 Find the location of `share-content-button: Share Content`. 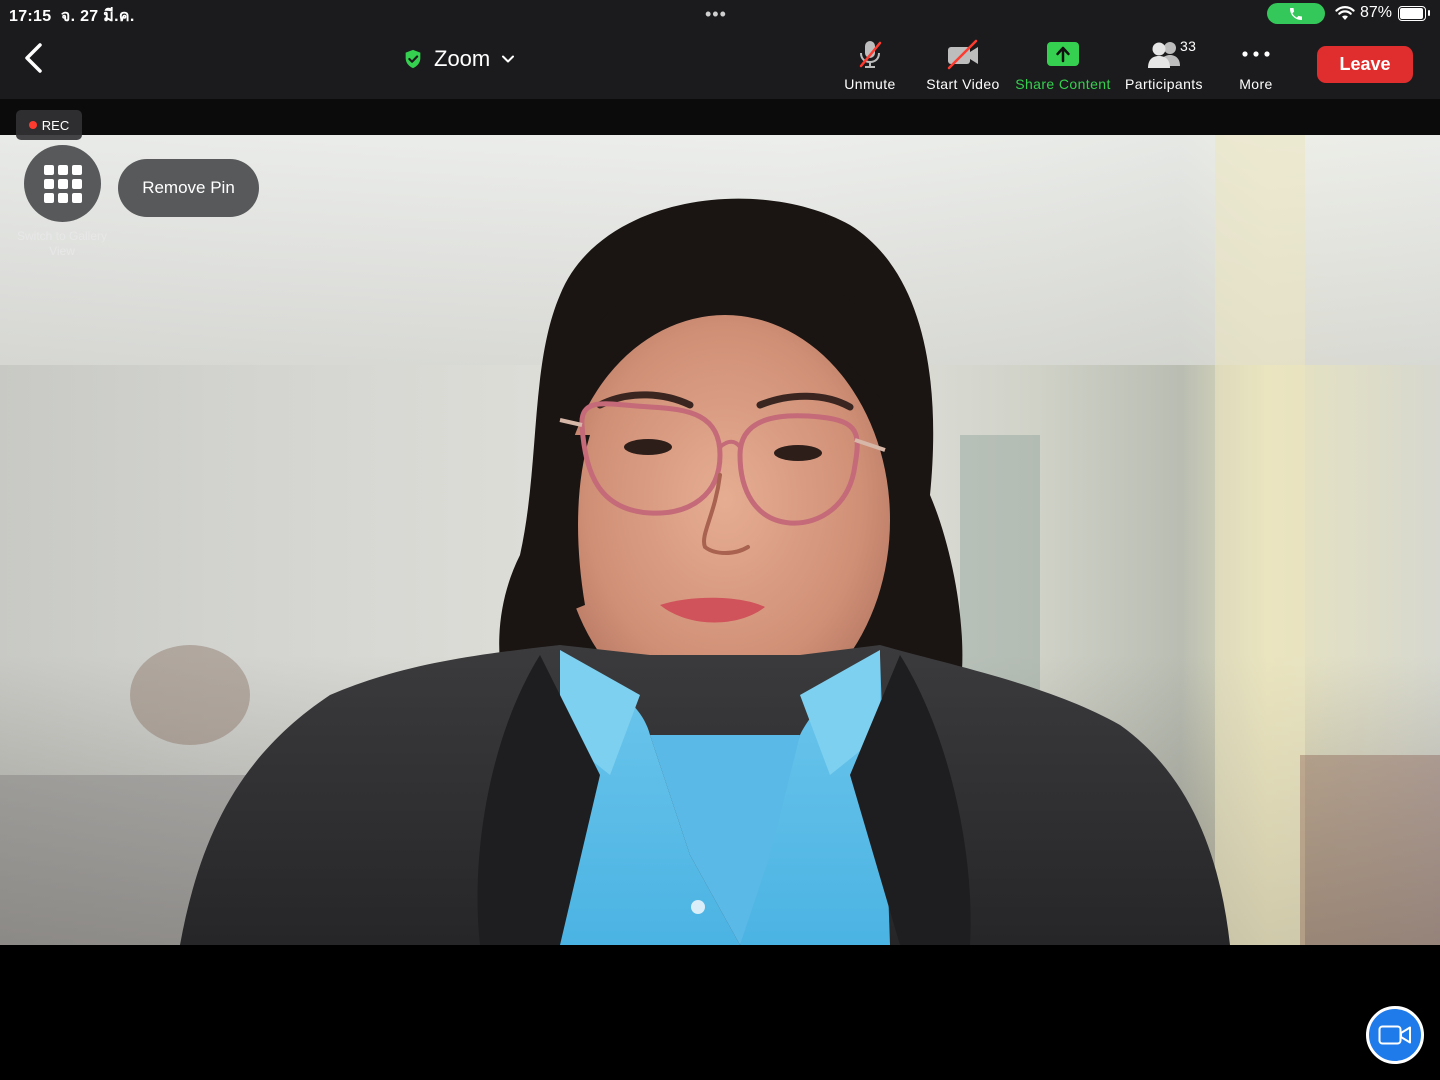

share-content-button: Share Content is located at coordinates (1063, 65).